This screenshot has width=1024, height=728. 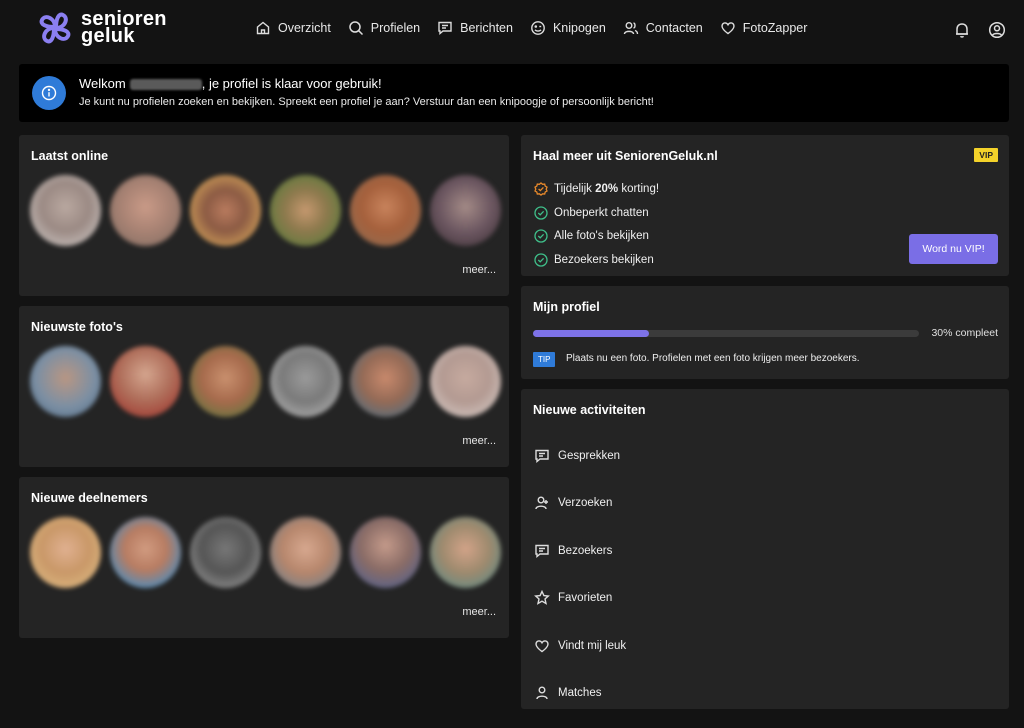 What do you see at coordinates (102, 83) in the screenshot?
I see `welcome-greeting: Welkom` at bounding box center [102, 83].